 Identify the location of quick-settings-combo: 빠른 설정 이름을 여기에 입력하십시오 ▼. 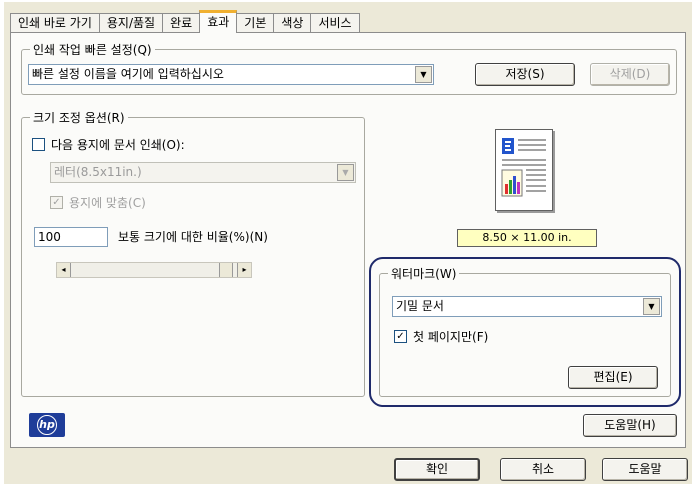
(231, 74).